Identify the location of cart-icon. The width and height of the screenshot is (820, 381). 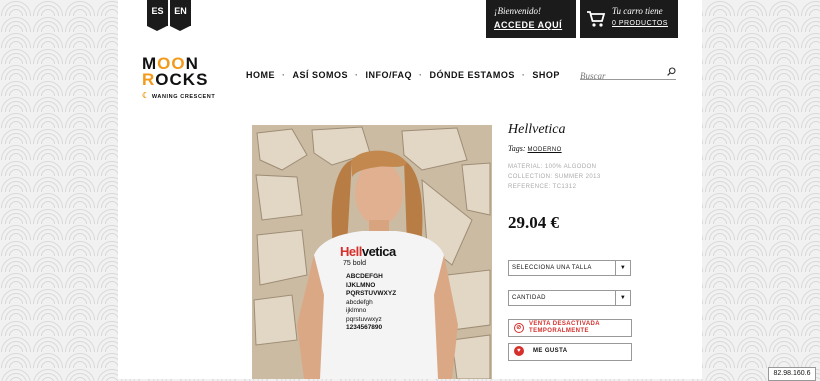
(596, 19).